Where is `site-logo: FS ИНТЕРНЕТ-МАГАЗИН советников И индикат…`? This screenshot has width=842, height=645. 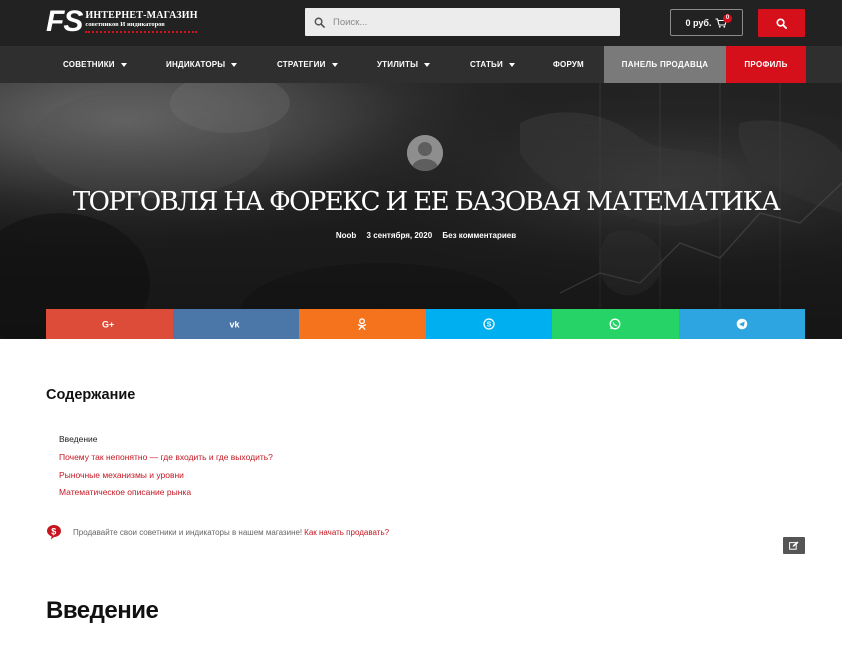 site-logo: FS ИНТЕРНЕТ-МАГАЗИН советников И индикат… is located at coordinates (122, 21).